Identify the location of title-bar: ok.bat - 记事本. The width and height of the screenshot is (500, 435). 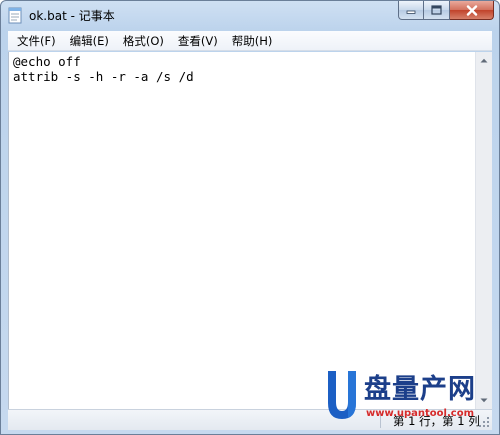
(250, 15).